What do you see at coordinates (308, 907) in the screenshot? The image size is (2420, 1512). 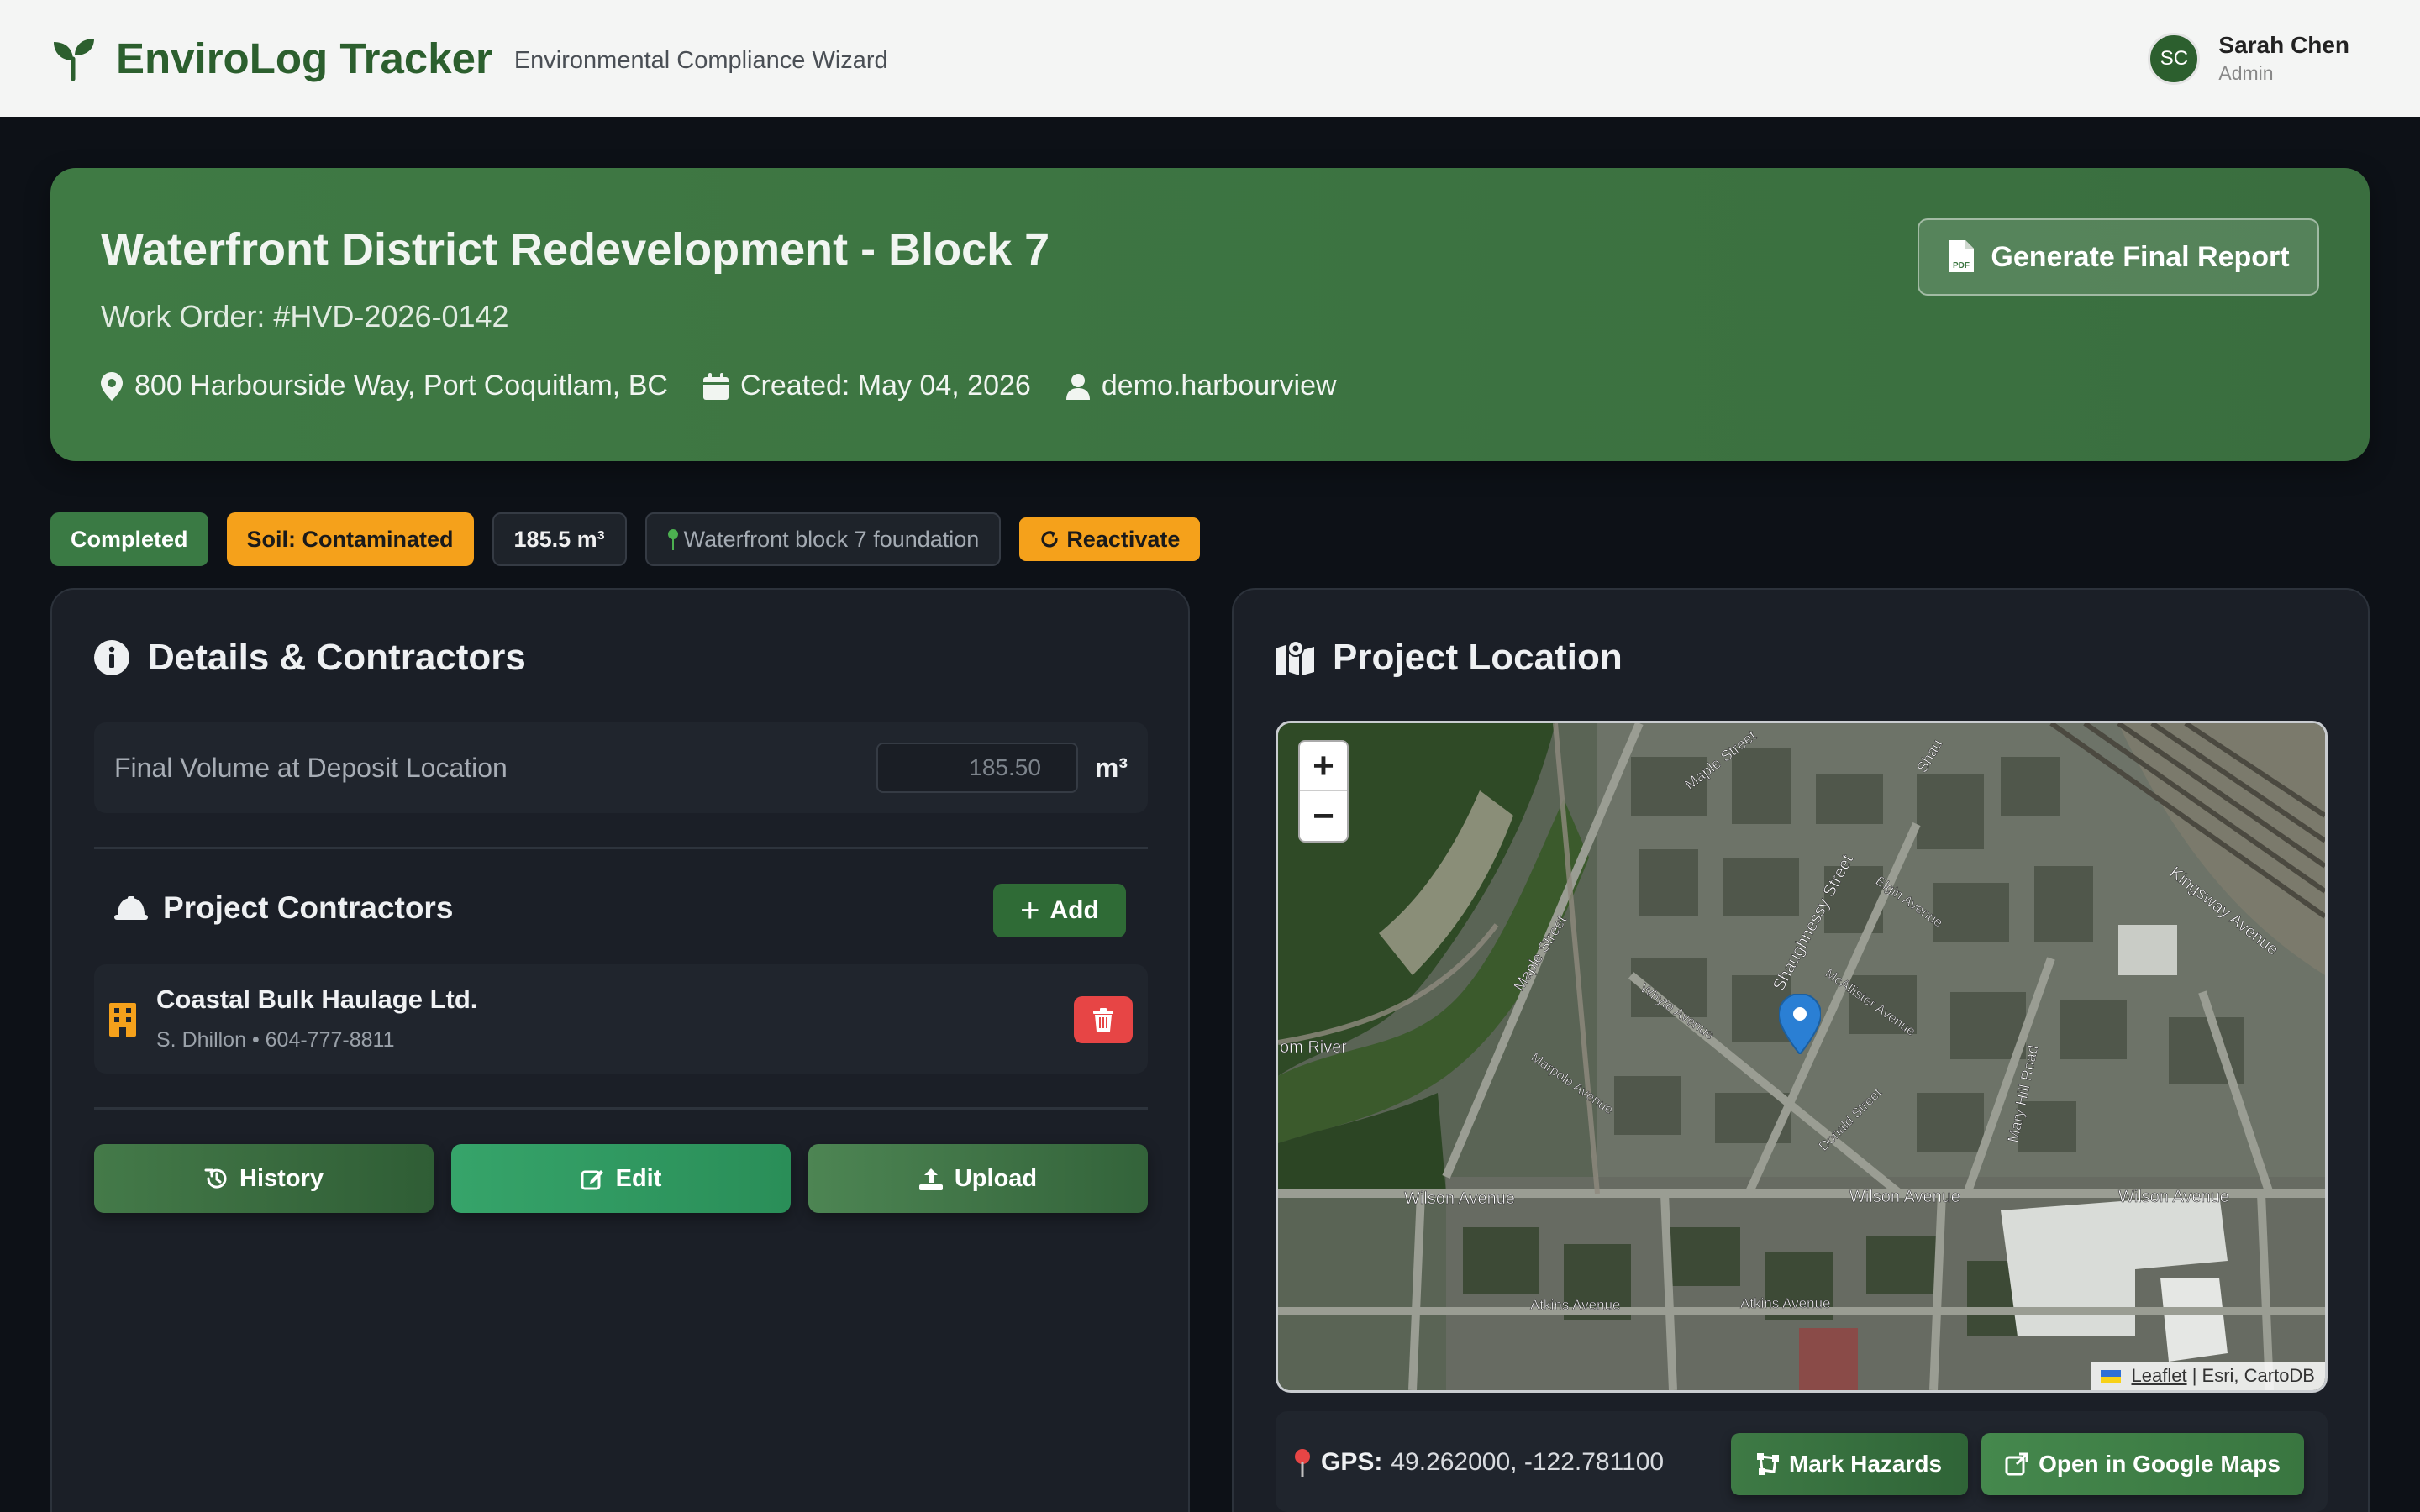 I see `contractors-title-text: Project Contractors` at bounding box center [308, 907].